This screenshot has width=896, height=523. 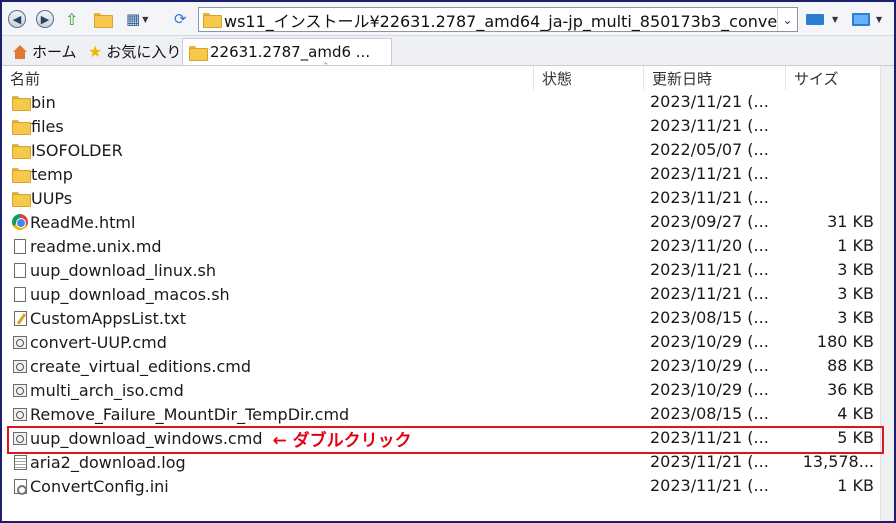 What do you see at coordinates (98, 342) in the screenshot?
I see `file-name: convert-UUP.cmd` at bounding box center [98, 342].